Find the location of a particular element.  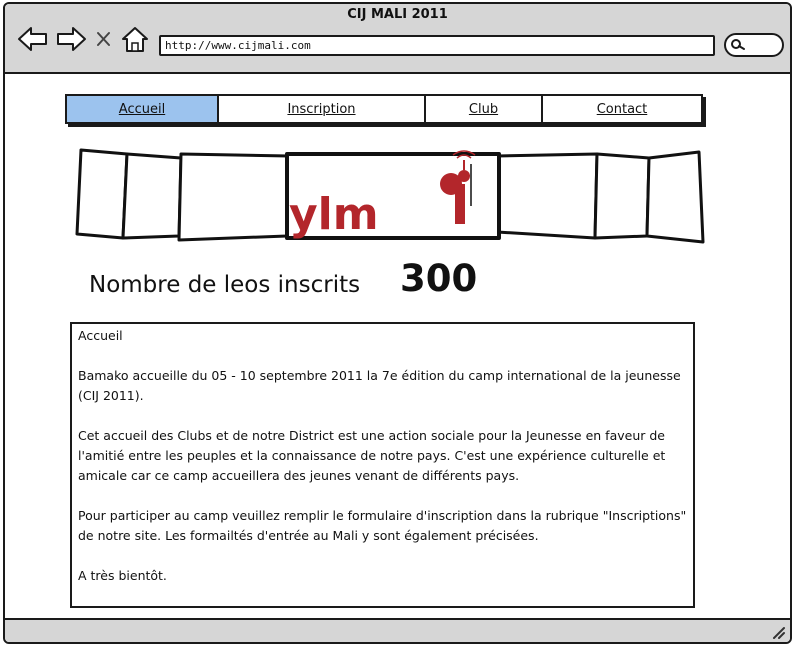

back-button is located at coordinates (33, 39).